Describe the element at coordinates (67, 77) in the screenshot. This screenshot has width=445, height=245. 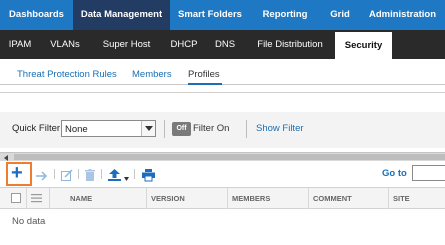
I see `tab-threat-protection-rules: Threat Protection Rules` at that location.